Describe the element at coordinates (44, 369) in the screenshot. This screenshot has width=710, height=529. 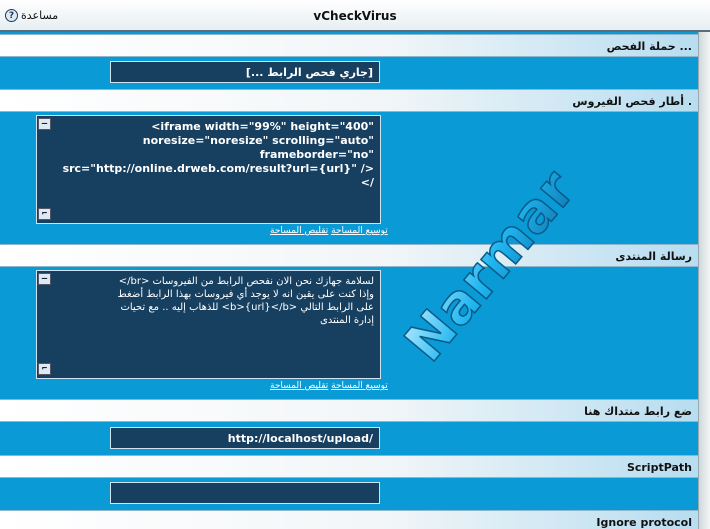
I see `message-scroll-down-icon: ⌐` at that location.